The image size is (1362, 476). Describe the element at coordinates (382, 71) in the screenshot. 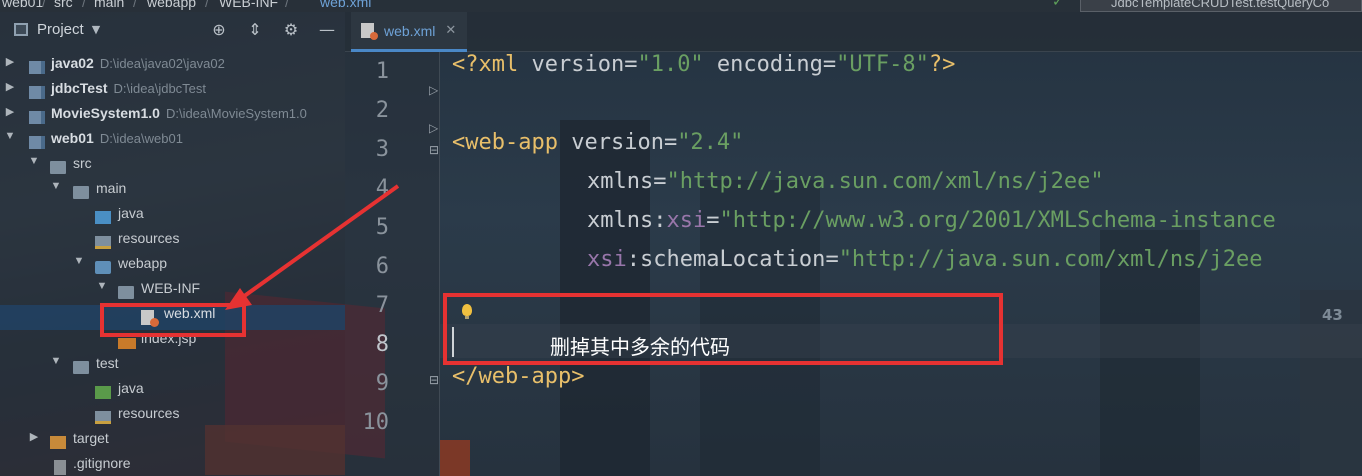

I see `line-number: 1` at that location.